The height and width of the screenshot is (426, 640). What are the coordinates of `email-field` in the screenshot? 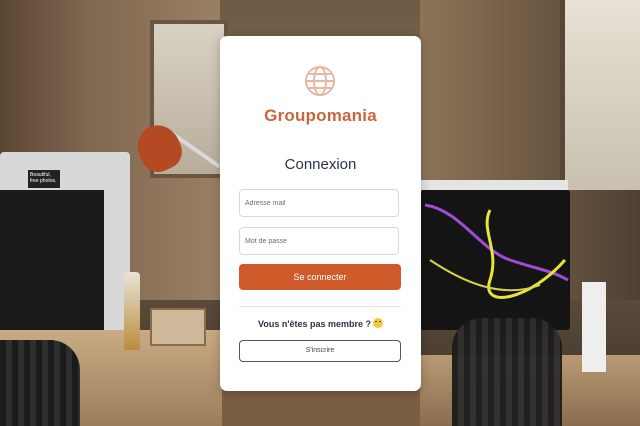 It's located at (319, 203).